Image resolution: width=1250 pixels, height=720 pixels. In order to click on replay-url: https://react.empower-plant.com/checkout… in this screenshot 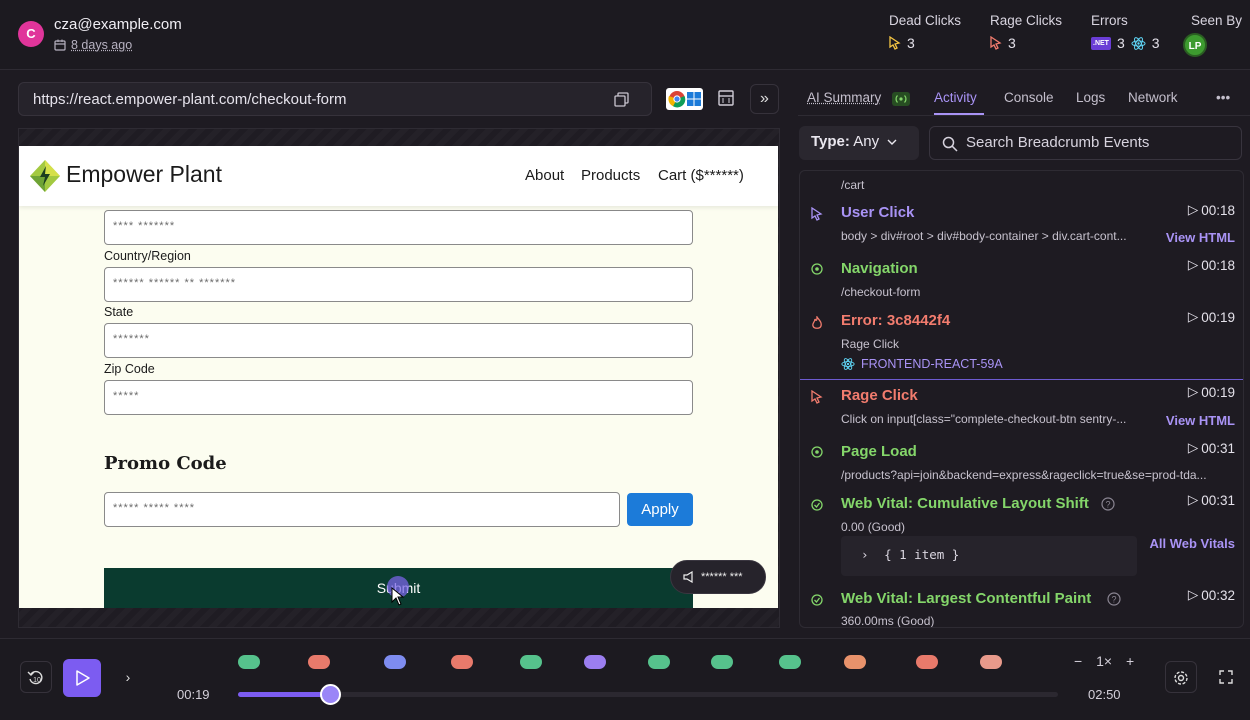, I will do `click(189, 99)`.